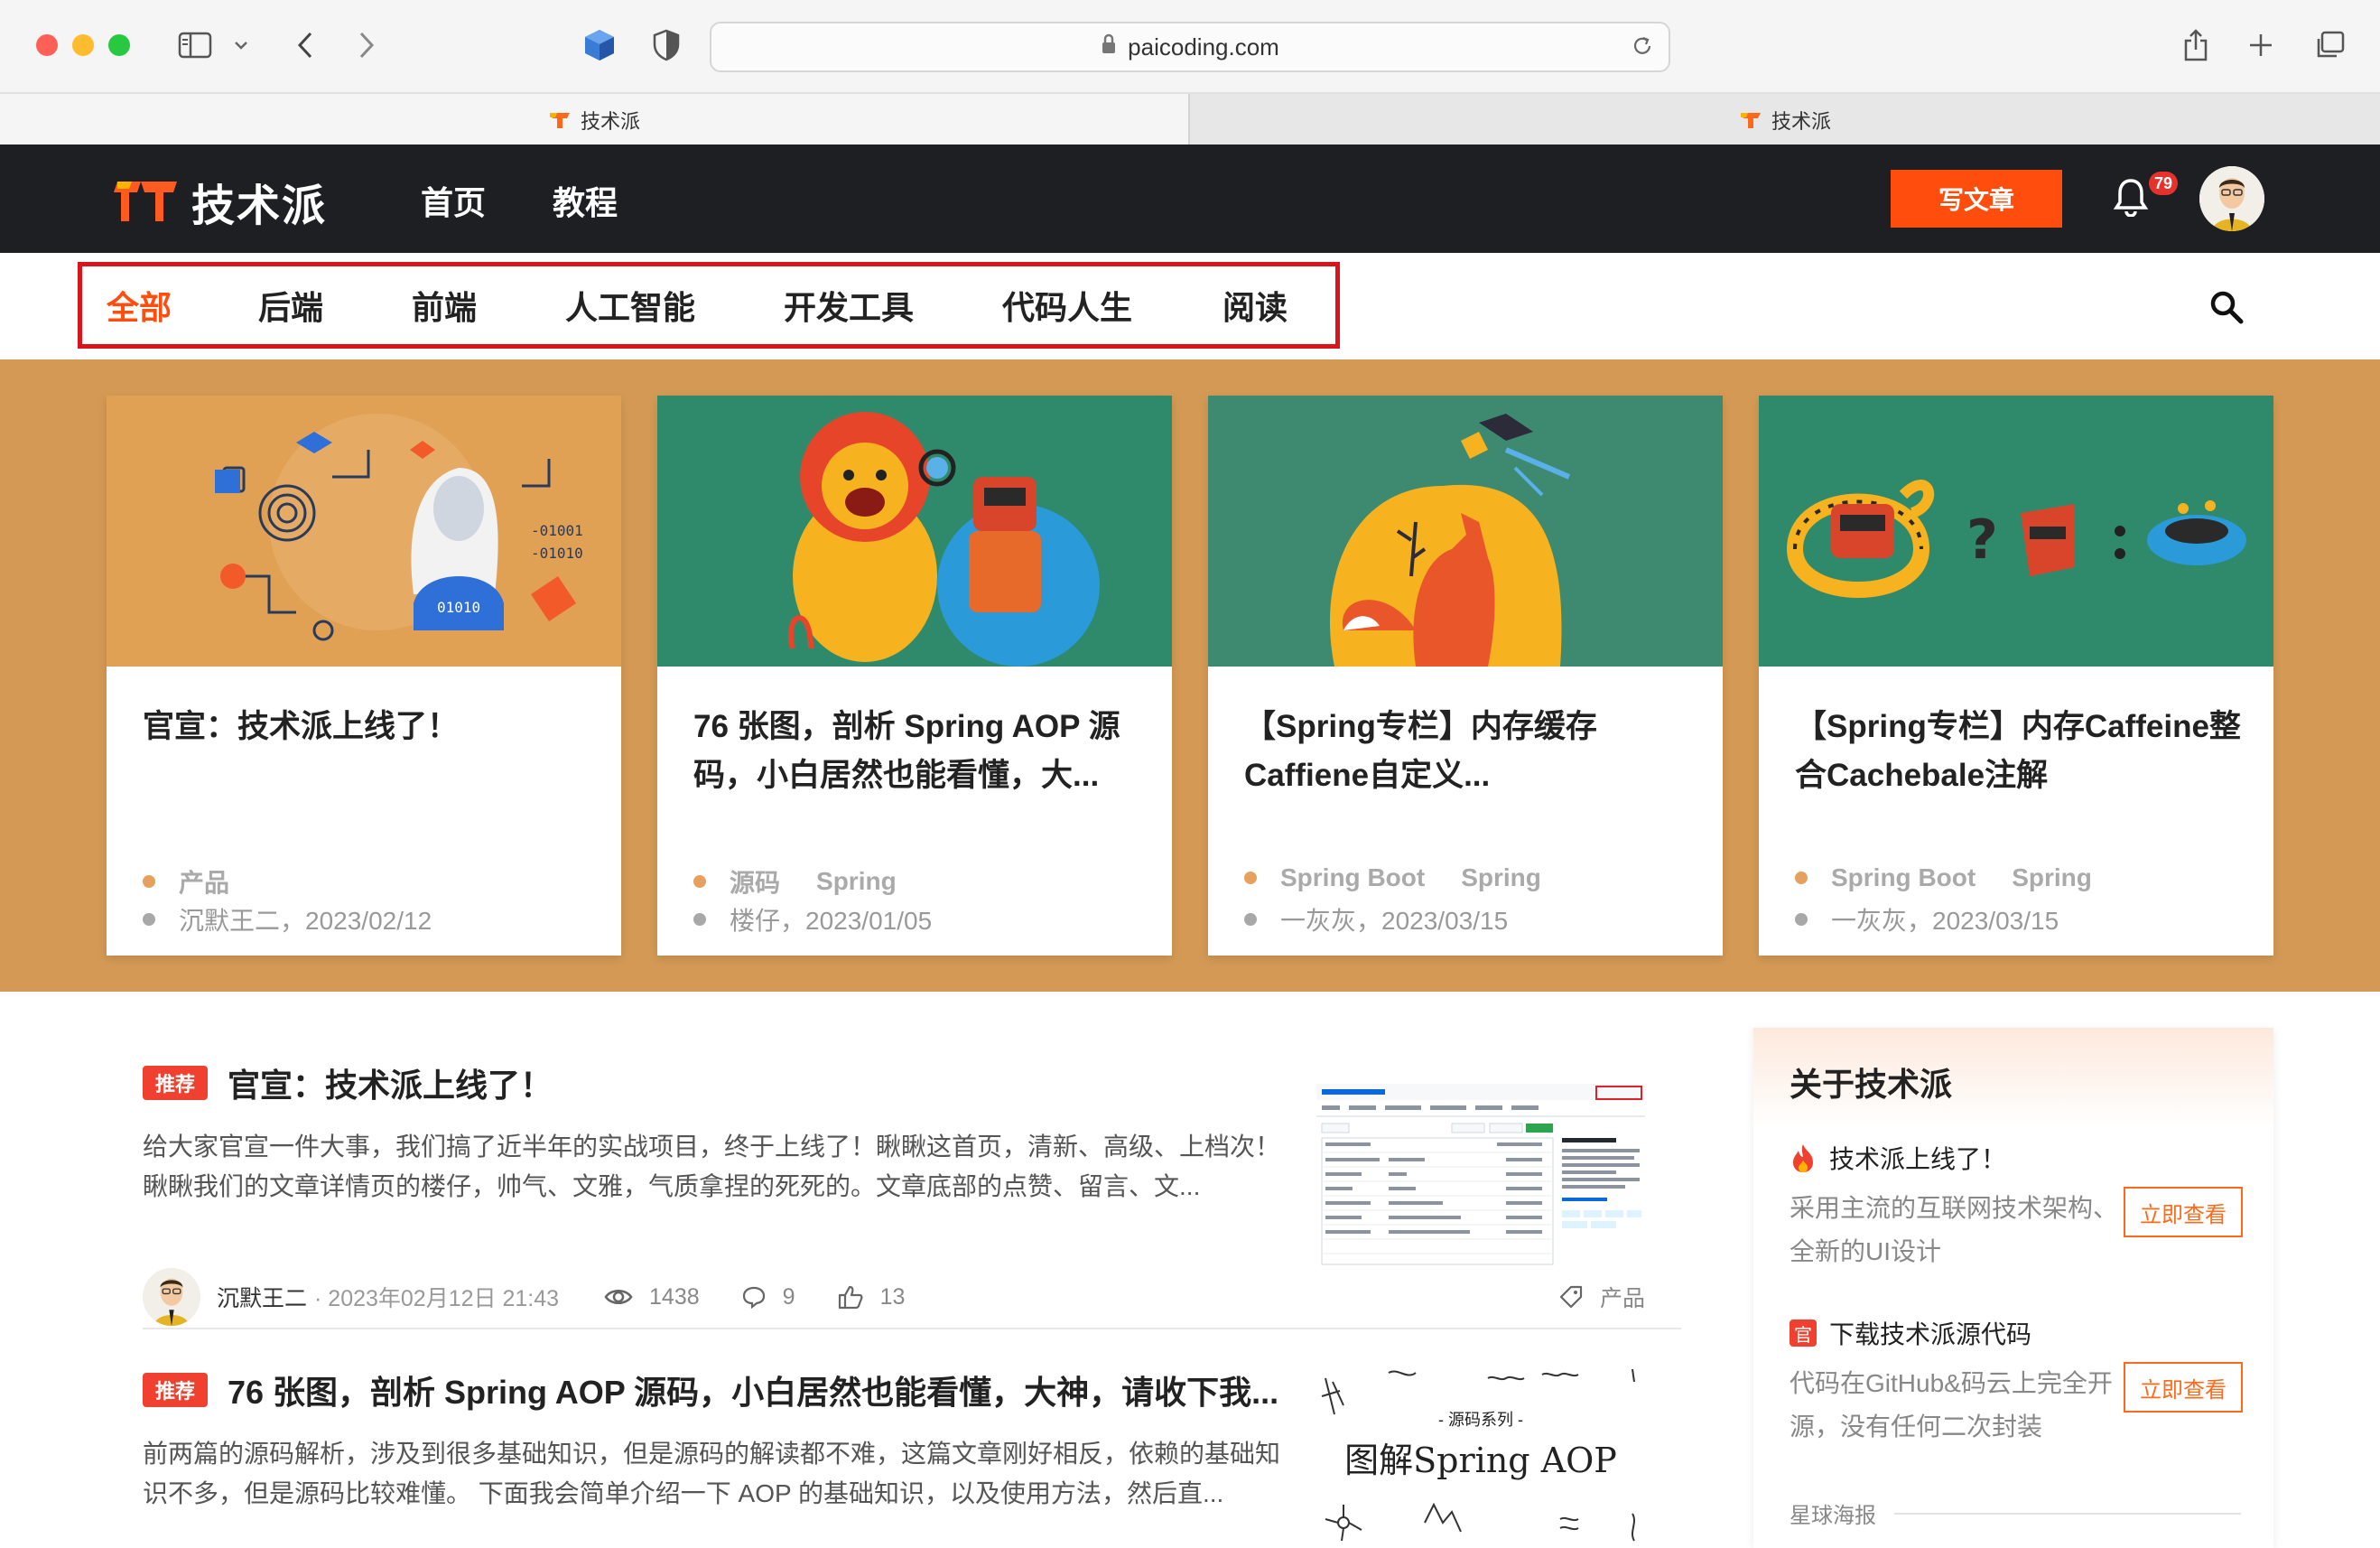 This screenshot has height=1548, width=2380. Describe the element at coordinates (1602, 1297) in the screenshot. I see `article-category: 产品` at that location.